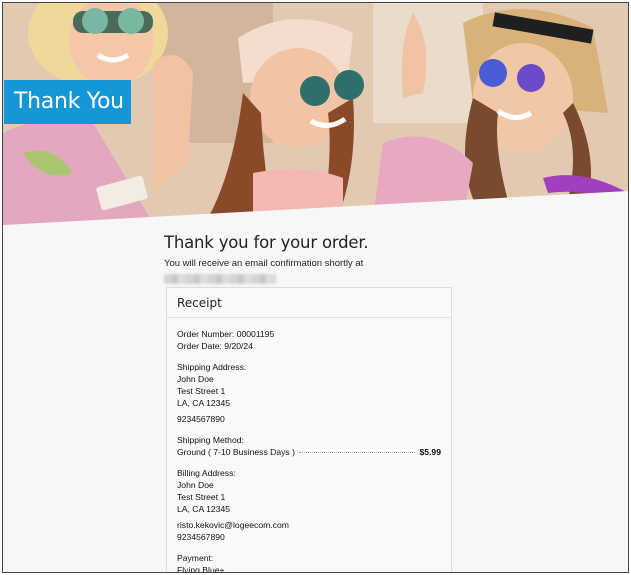  Describe the element at coordinates (204, 509) in the screenshot. I see `billing-address-line: LA, CA 12345` at that location.